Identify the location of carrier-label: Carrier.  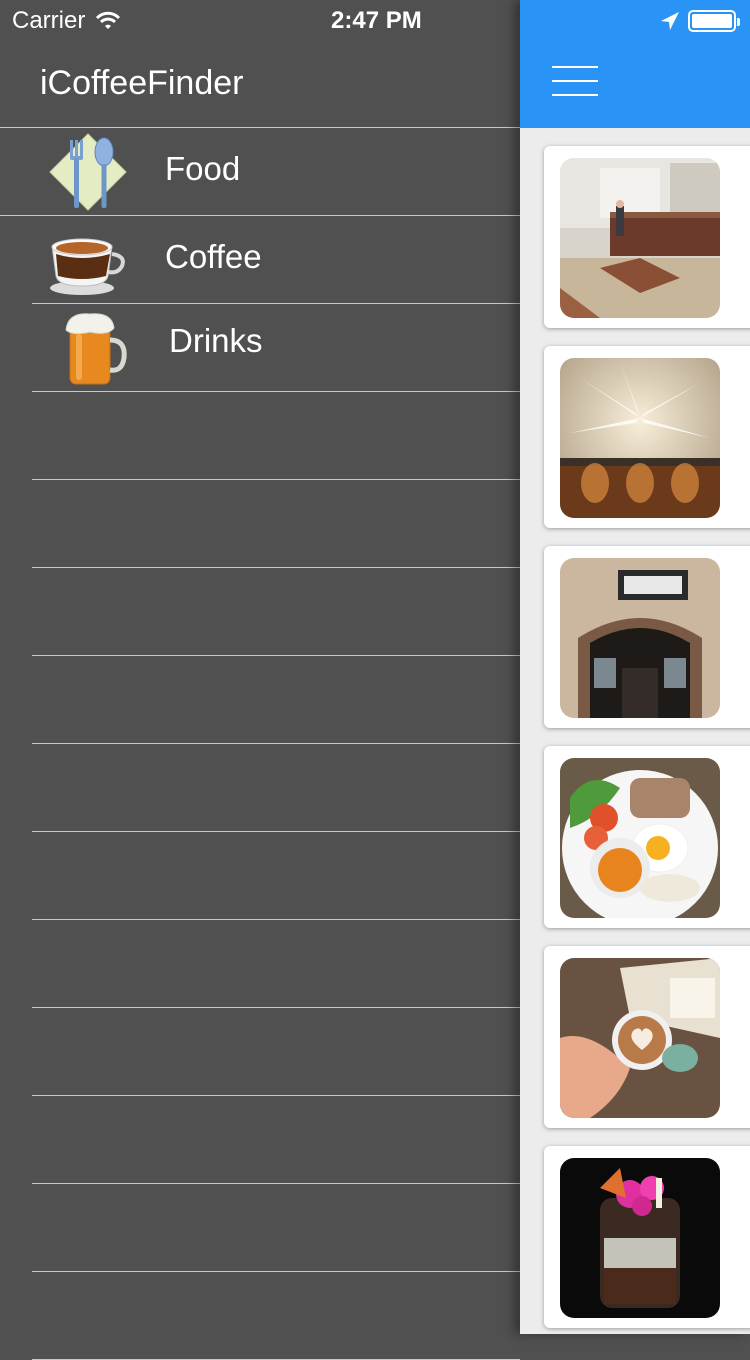
(49, 20).